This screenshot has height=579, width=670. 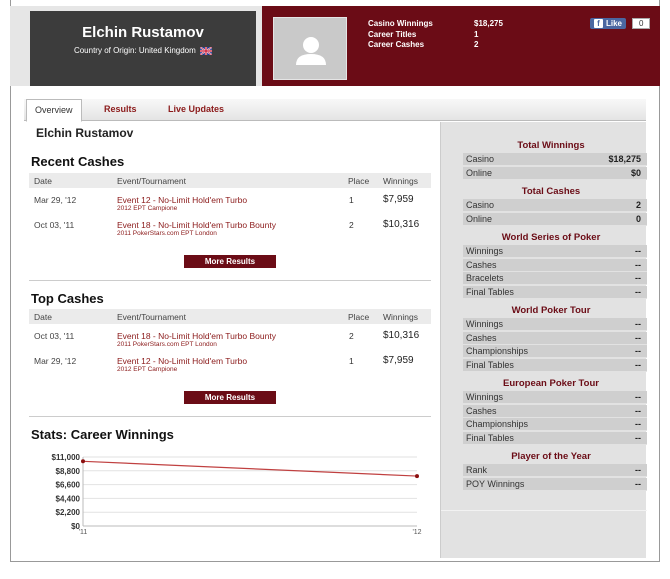 What do you see at coordinates (555, 173) in the screenshot?
I see `sidebar-stat-row: Online $0` at bounding box center [555, 173].